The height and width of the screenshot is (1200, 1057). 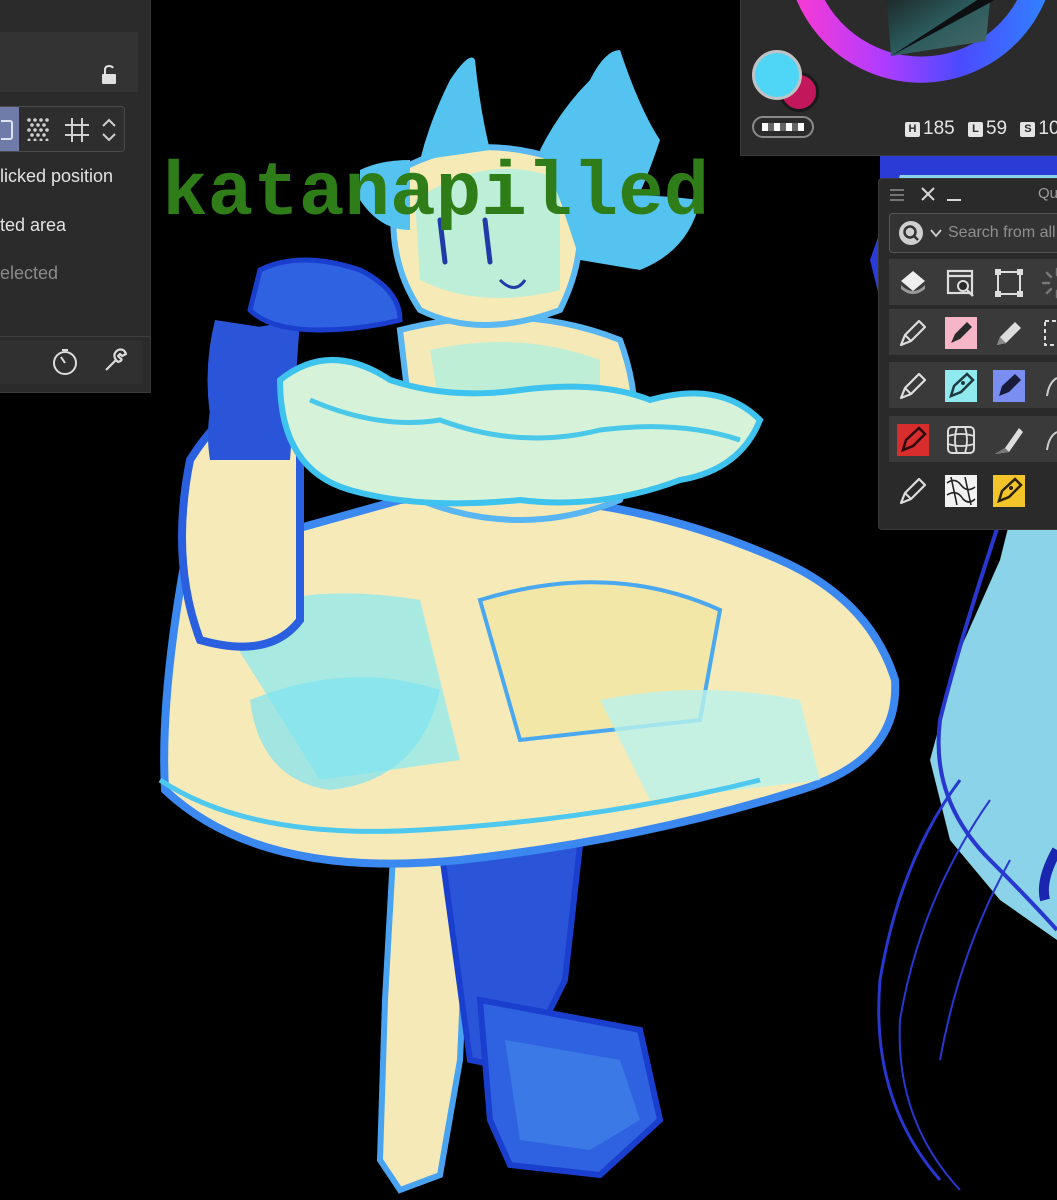 What do you see at coordinates (29, 273) in the screenshot?
I see `option-selected-disabled: elected` at bounding box center [29, 273].